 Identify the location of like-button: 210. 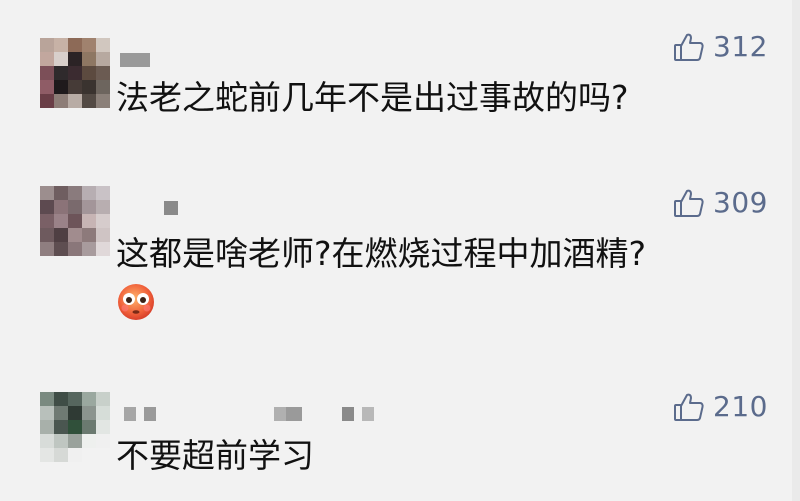
(720, 406).